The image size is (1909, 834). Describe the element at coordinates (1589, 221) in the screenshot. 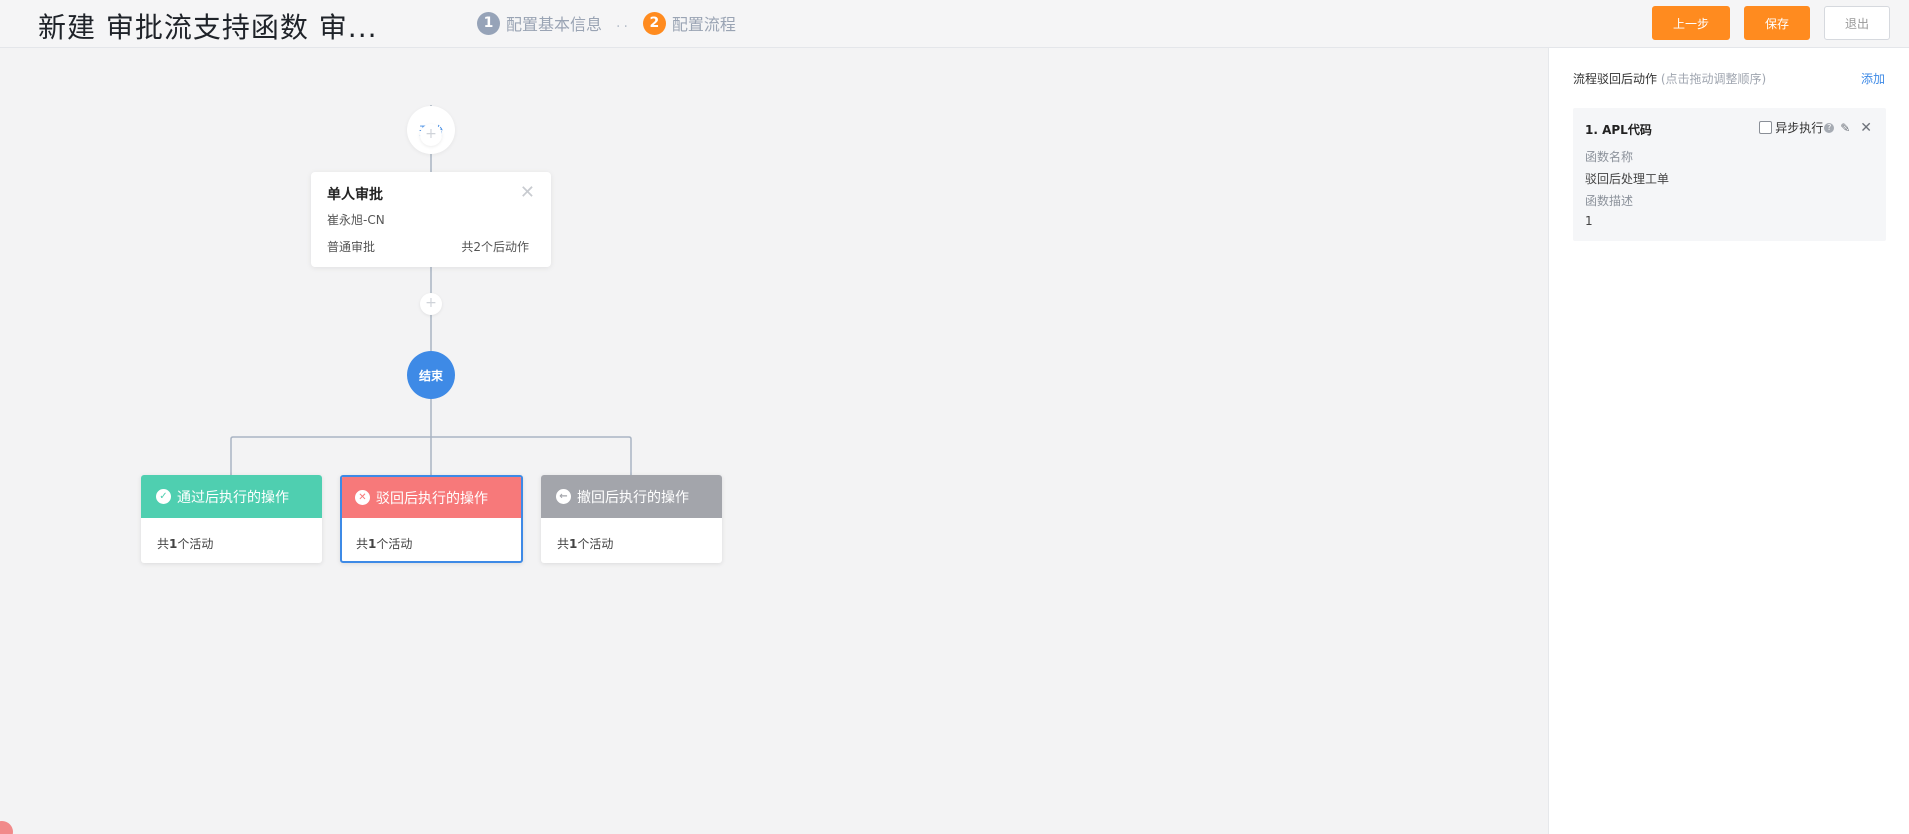

I see `function-desc-value: 1` at that location.